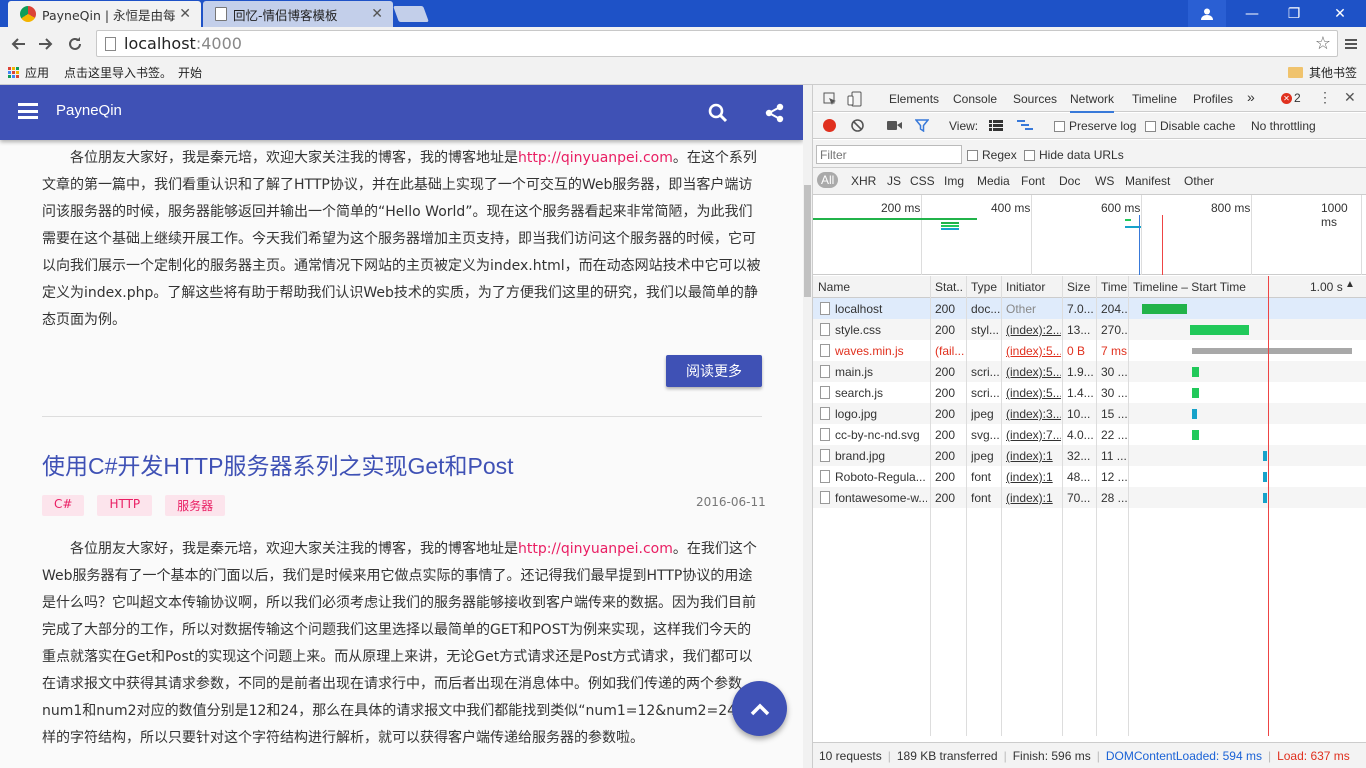 Image resolution: width=1366 pixels, height=768 pixels. What do you see at coordinates (1350, 97) in the screenshot?
I see `close-devtools-icon: ✕` at bounding box center [1350, 97].